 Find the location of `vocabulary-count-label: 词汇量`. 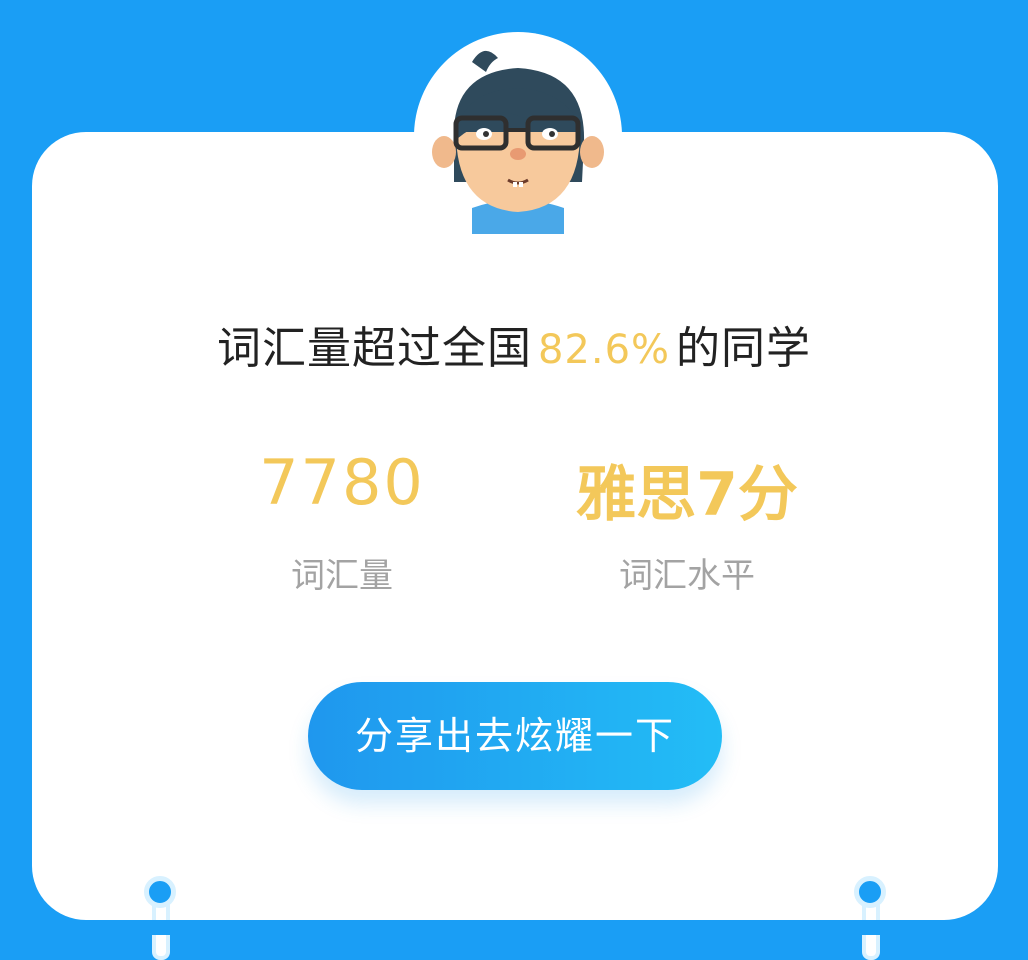

vocabulary-count-label: 词汇量 is located at coordinates (342, 576).